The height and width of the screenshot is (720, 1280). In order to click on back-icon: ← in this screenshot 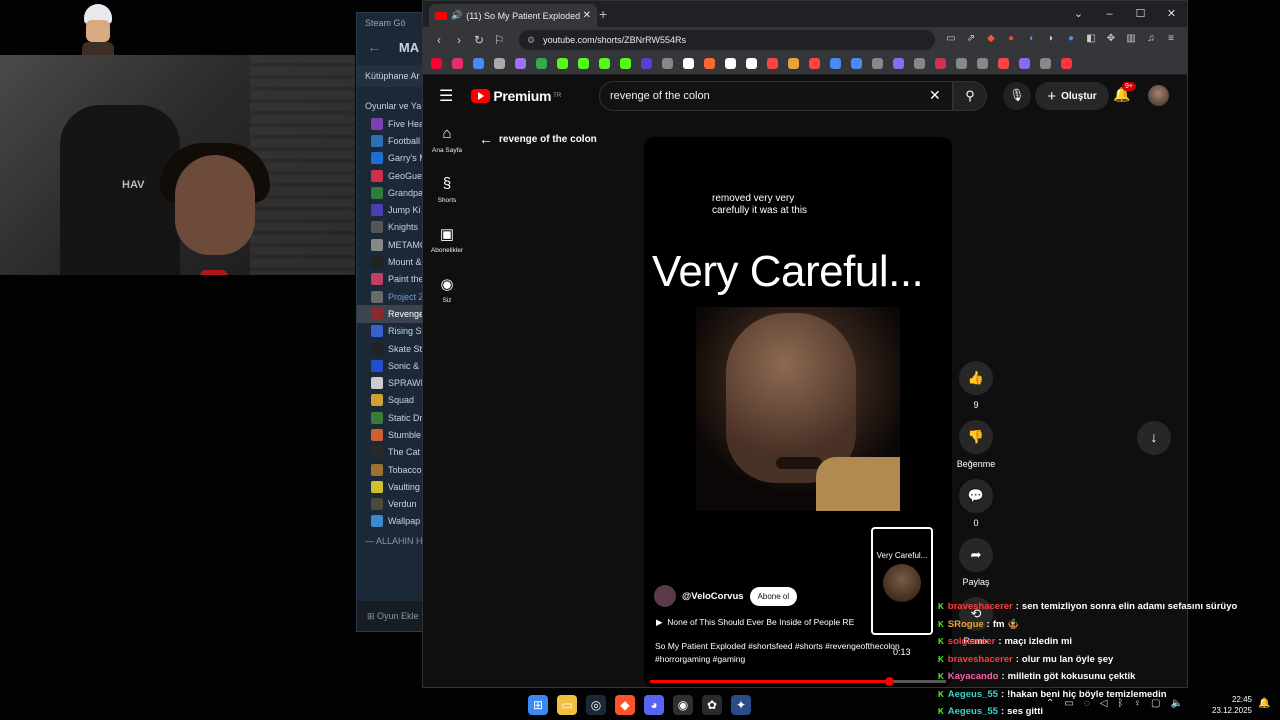, I will do `click(374, 47)`.